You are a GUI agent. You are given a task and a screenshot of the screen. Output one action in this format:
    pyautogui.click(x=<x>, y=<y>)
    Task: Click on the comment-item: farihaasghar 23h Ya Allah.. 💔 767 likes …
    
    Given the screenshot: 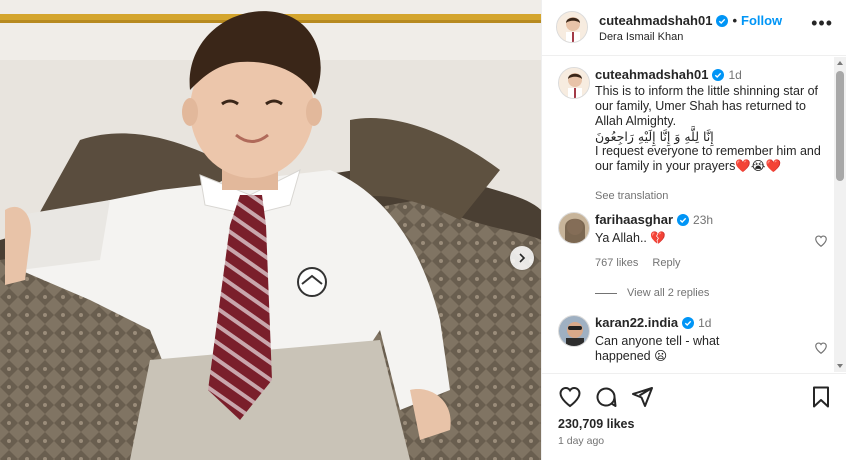 What is the action you would take?
    pyautogui.click(x=688, y=255)
    